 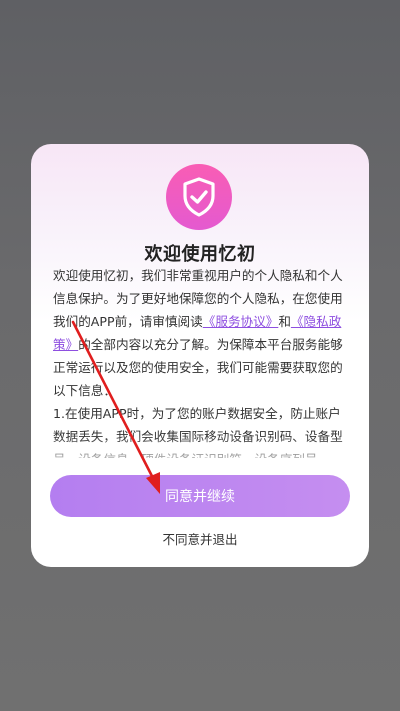 I want to click on dialog-title: 欢迎使用忆初, so click(x=200, y=254).